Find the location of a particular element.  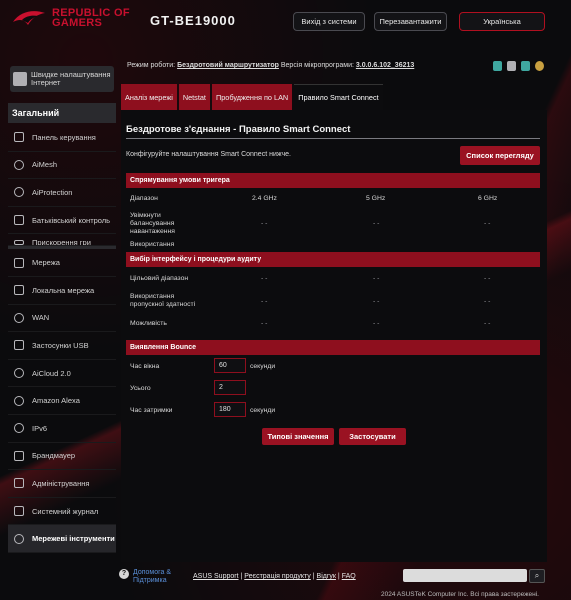

reboot-button: Перезавантажити is located at coordinates (410, 21).